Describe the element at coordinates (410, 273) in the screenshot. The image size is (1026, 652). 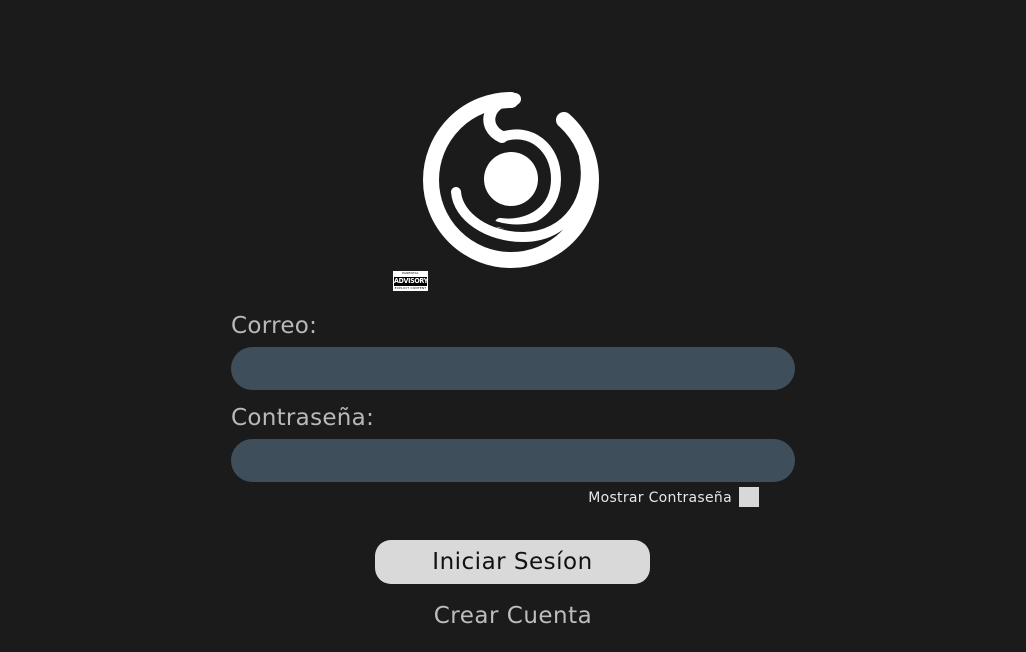
I see `advisory-top-text: PARENTAL` at that location.